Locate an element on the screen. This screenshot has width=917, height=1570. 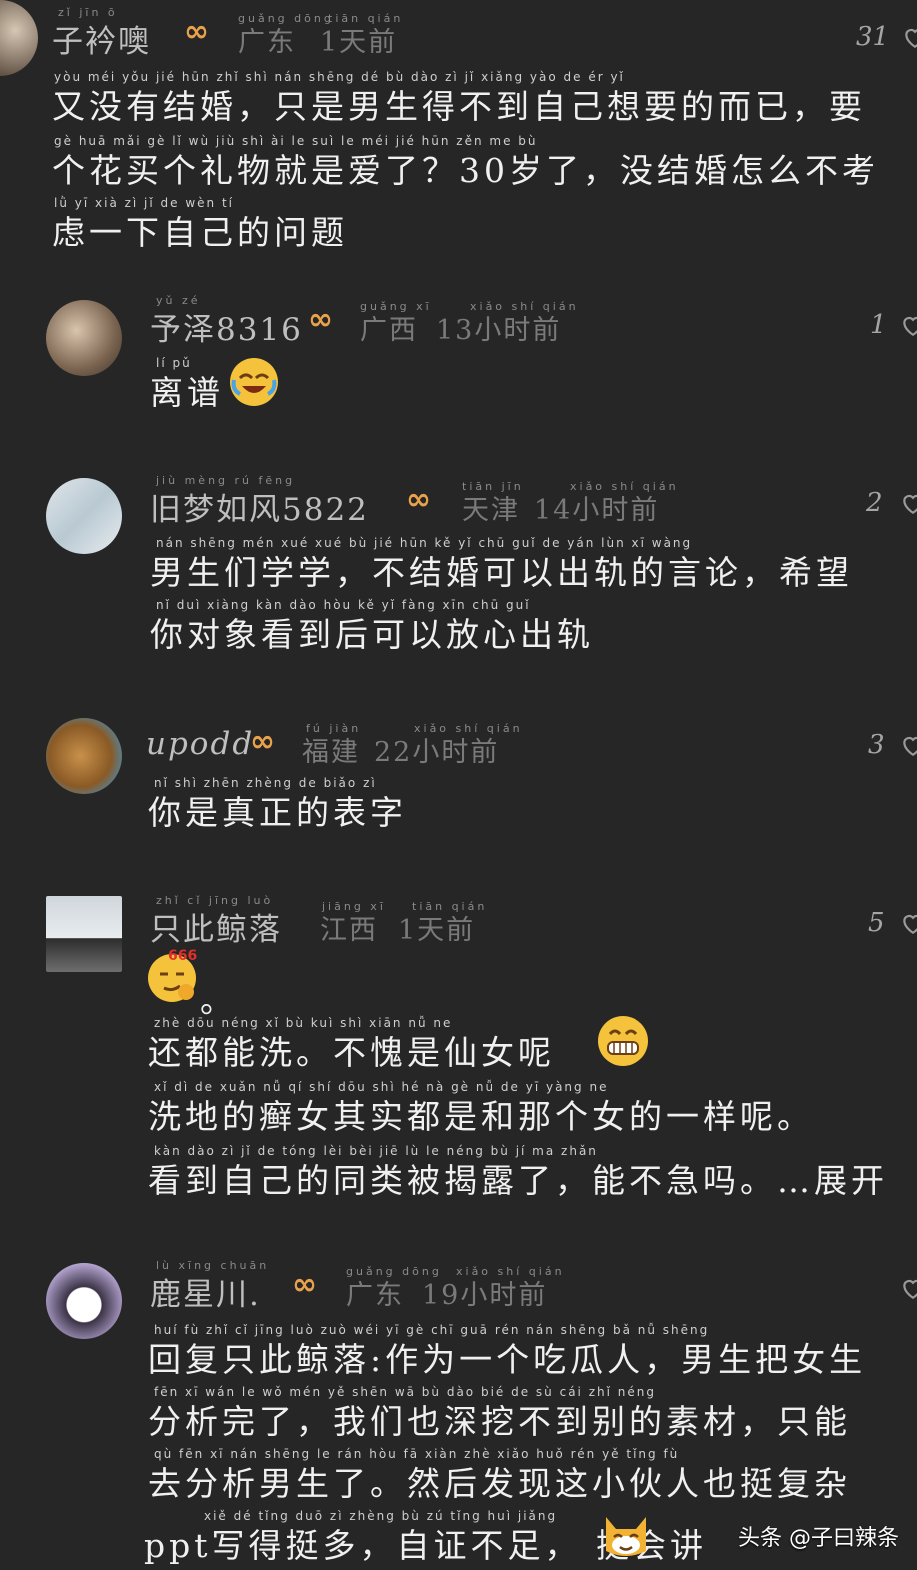
cat-emoji-icon is located at coordinates (626, 1536).